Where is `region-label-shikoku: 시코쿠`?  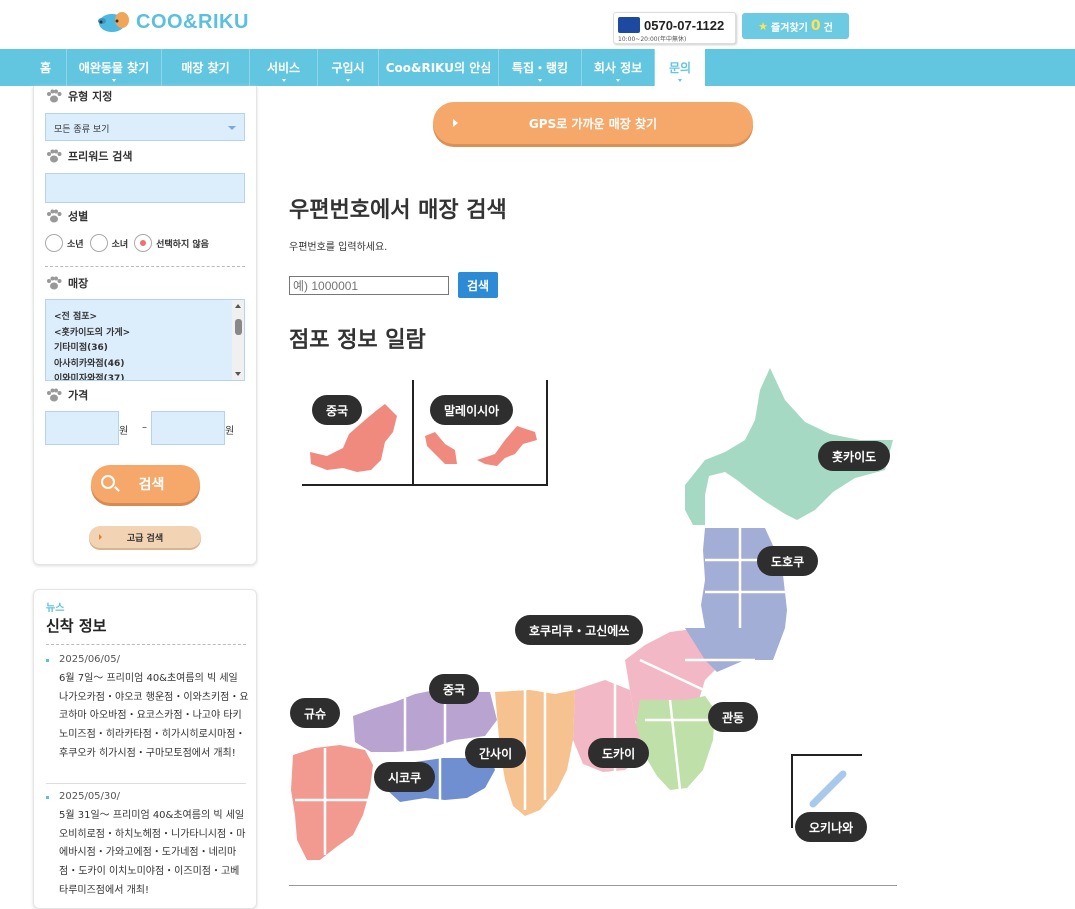 region-label-shikoku: 시코쿠 is located at coordinates (405, 777).